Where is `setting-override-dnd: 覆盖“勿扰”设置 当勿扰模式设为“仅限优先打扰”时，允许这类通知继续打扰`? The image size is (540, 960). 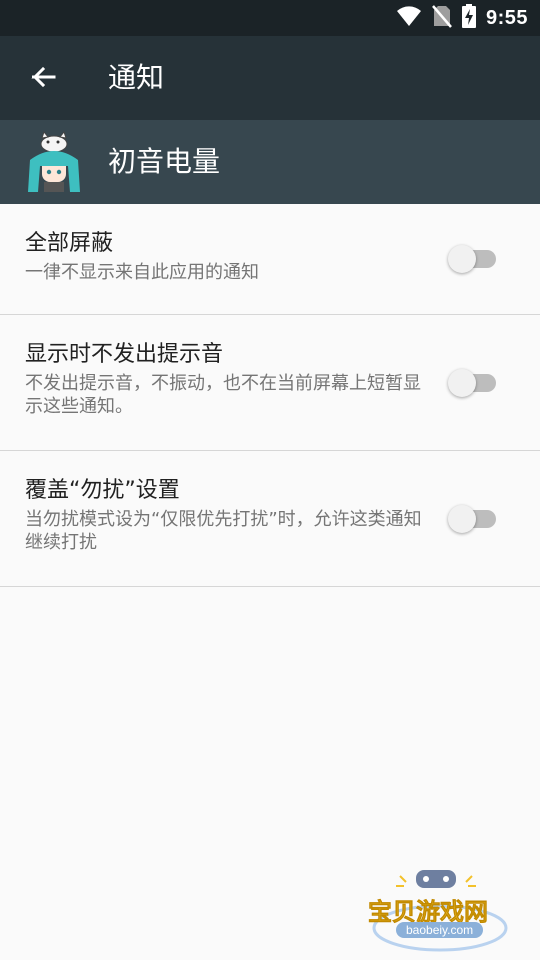
setting-override-dnd: 覆盖“勿扰”设置 当勿扰模式设为“仅限优先打扰”时，允许这类通知继续打扰 is located at coordinates (270, 519).